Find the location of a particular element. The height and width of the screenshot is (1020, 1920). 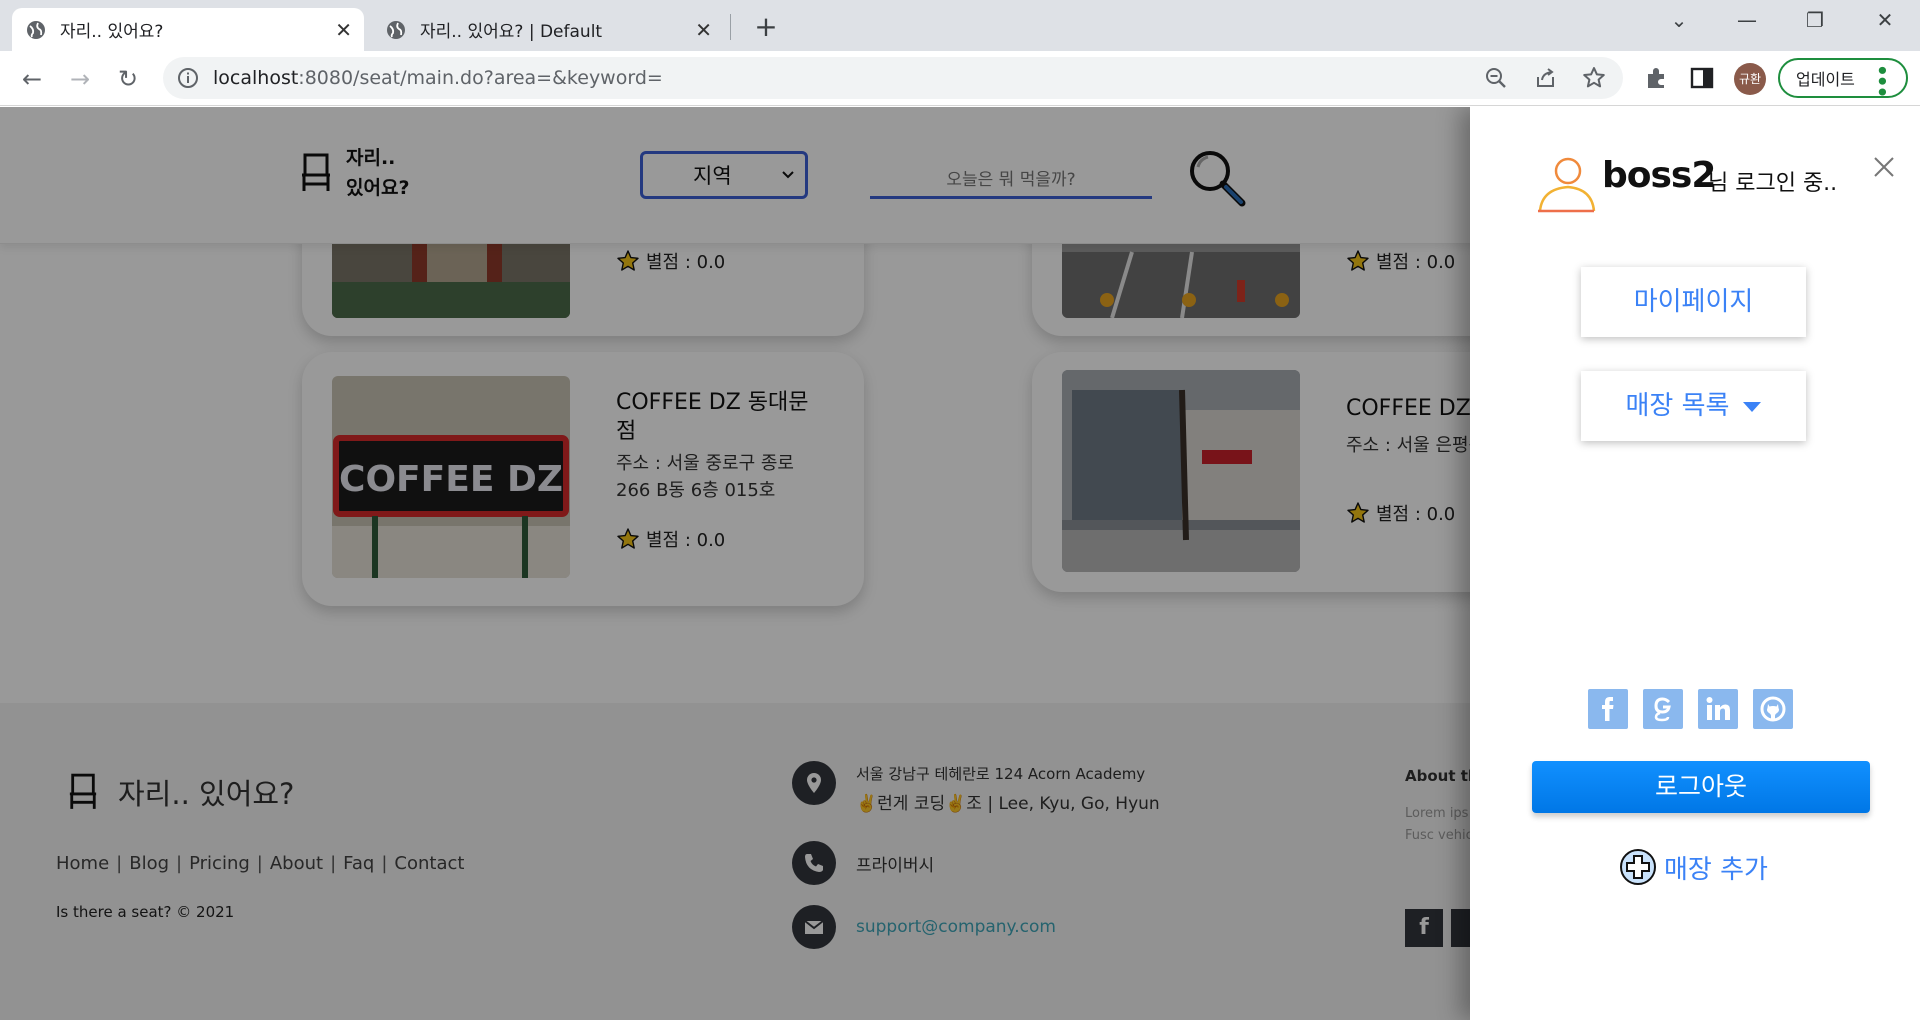

mypage-button: 마이페이지 is located at coordinates (1693, 302).